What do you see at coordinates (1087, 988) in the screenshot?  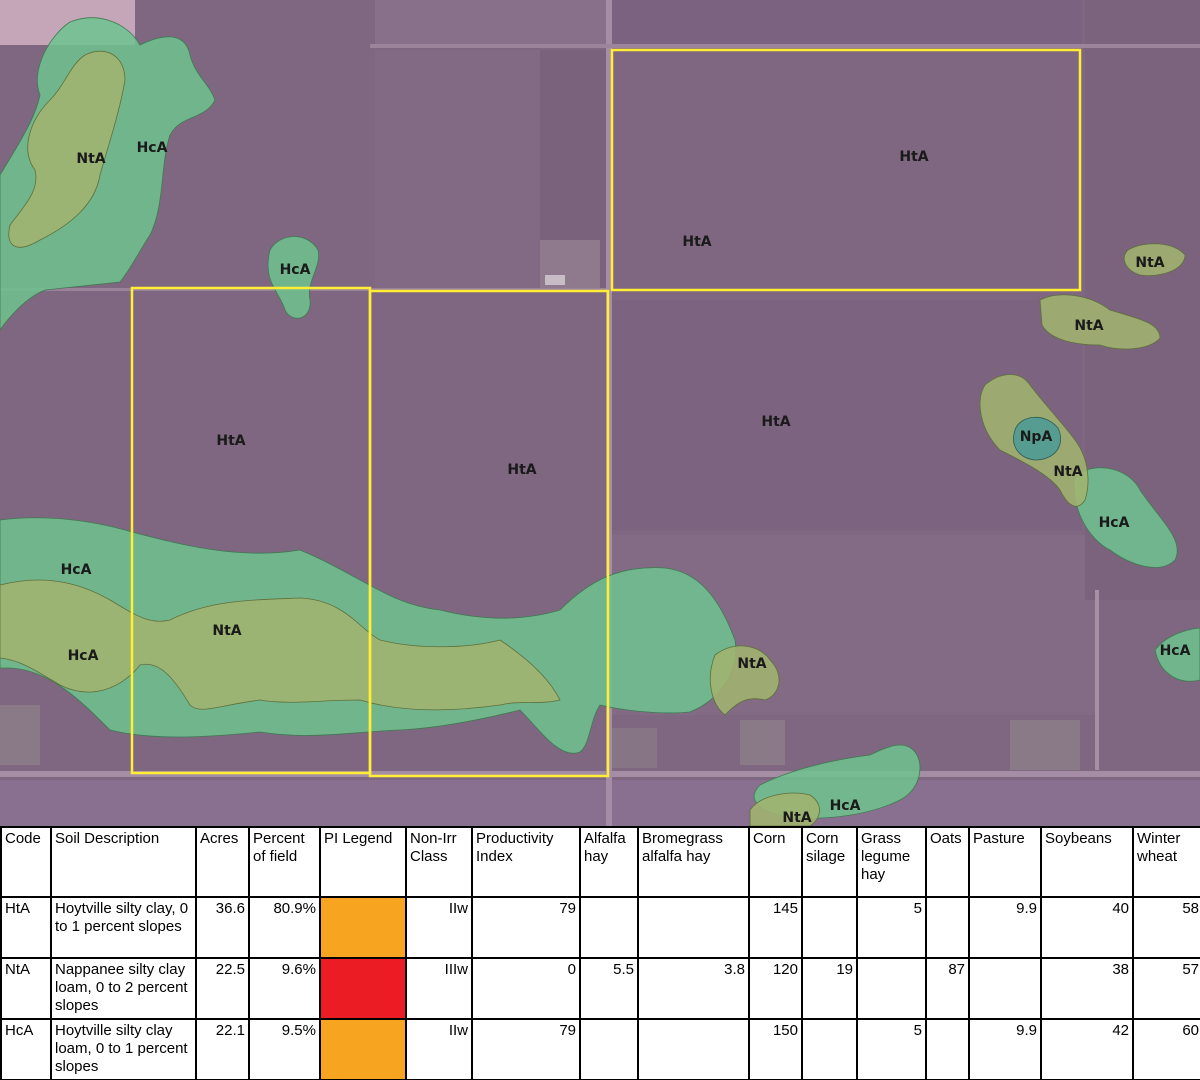 I see `cell-soybeans: 38` at bounding box center [1087, 988].